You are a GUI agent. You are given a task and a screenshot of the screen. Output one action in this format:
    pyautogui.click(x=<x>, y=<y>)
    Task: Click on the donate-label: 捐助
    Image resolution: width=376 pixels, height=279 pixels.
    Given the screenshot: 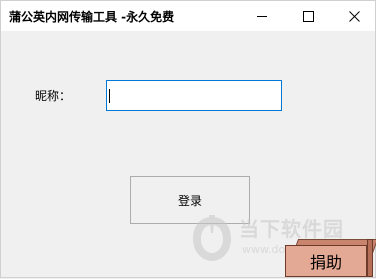 What is the action you would take?
    pyautogui.click(x=326, y=261)
    